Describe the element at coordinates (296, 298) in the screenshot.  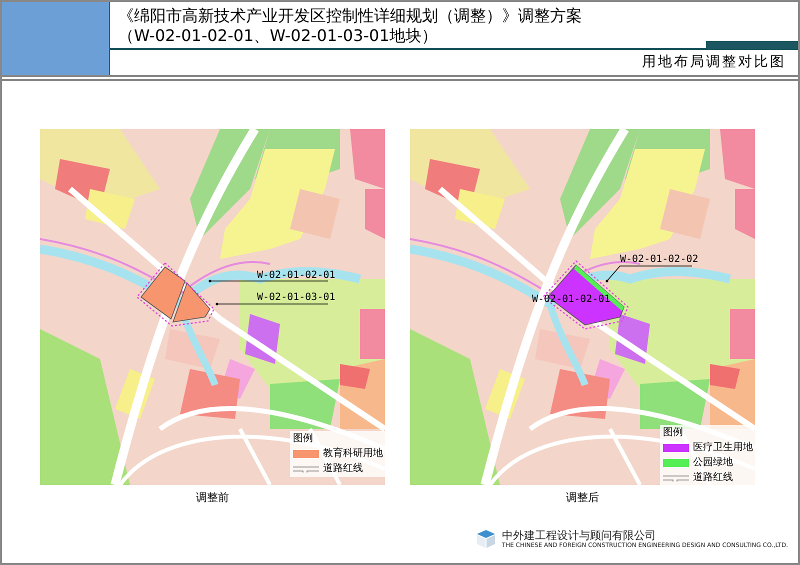
I see `parcel-code-label: W-02-01-03-01` at that location.